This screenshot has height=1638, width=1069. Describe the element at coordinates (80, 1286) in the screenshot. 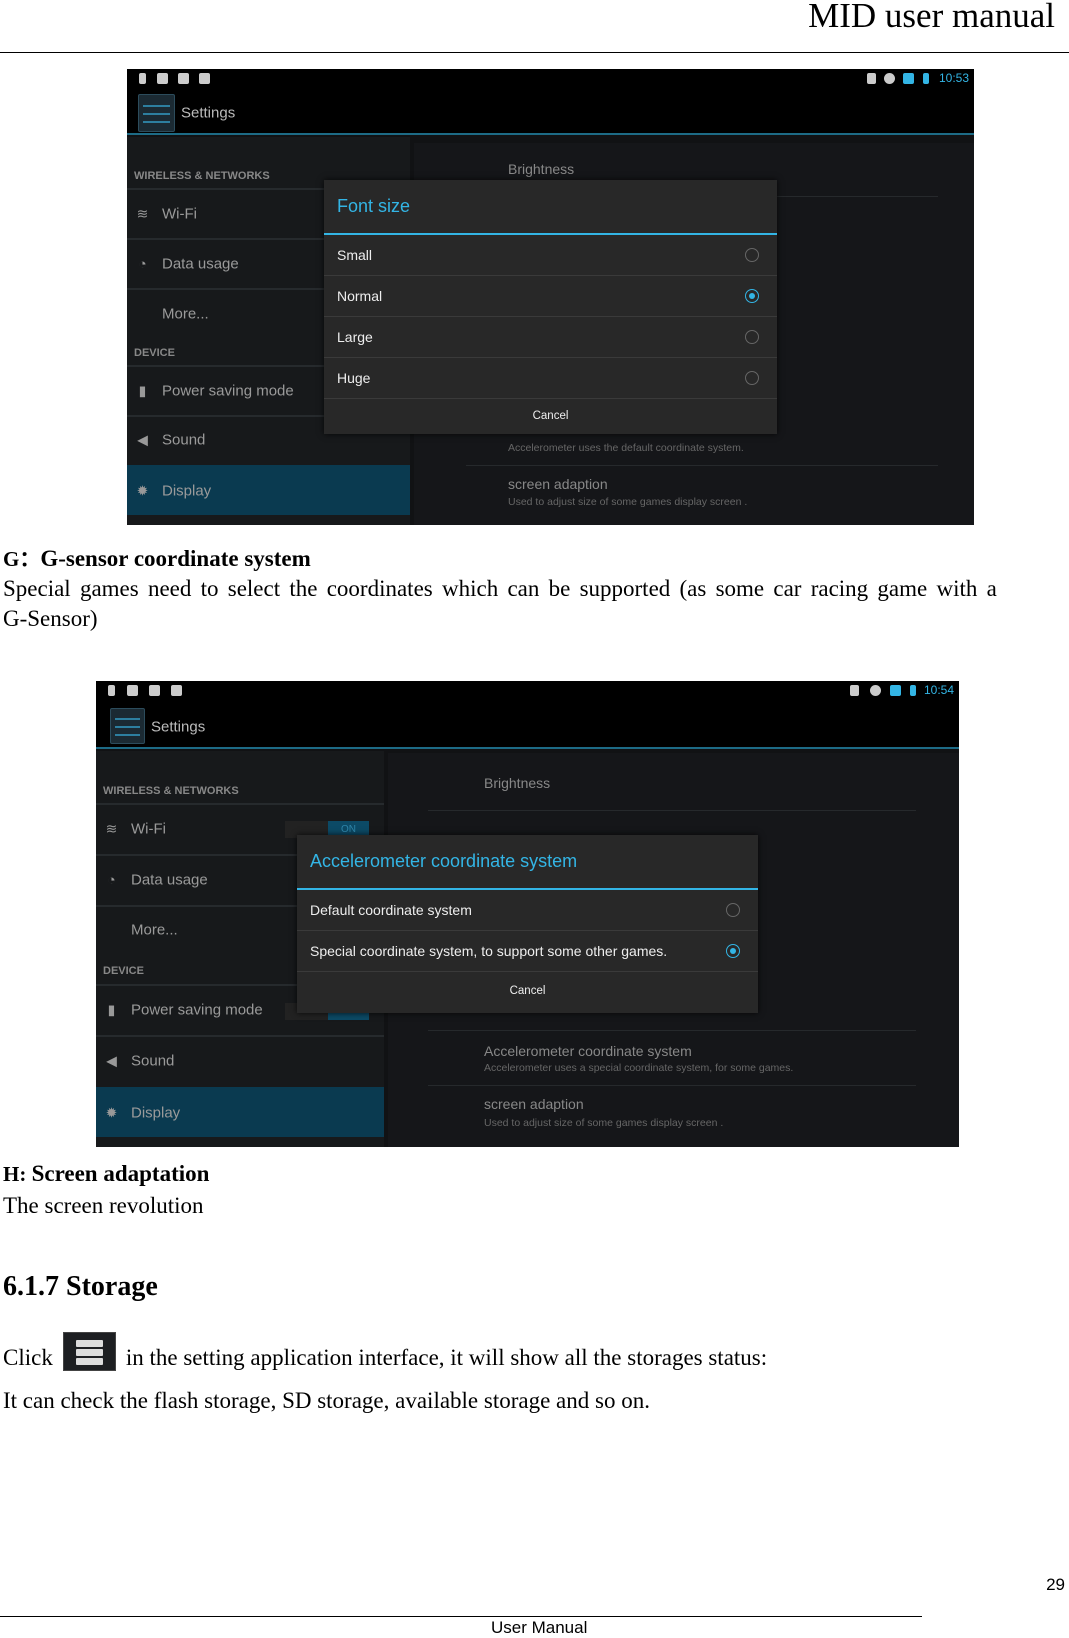

I see `storage-heading: 6.1.7 Storage` at that location.